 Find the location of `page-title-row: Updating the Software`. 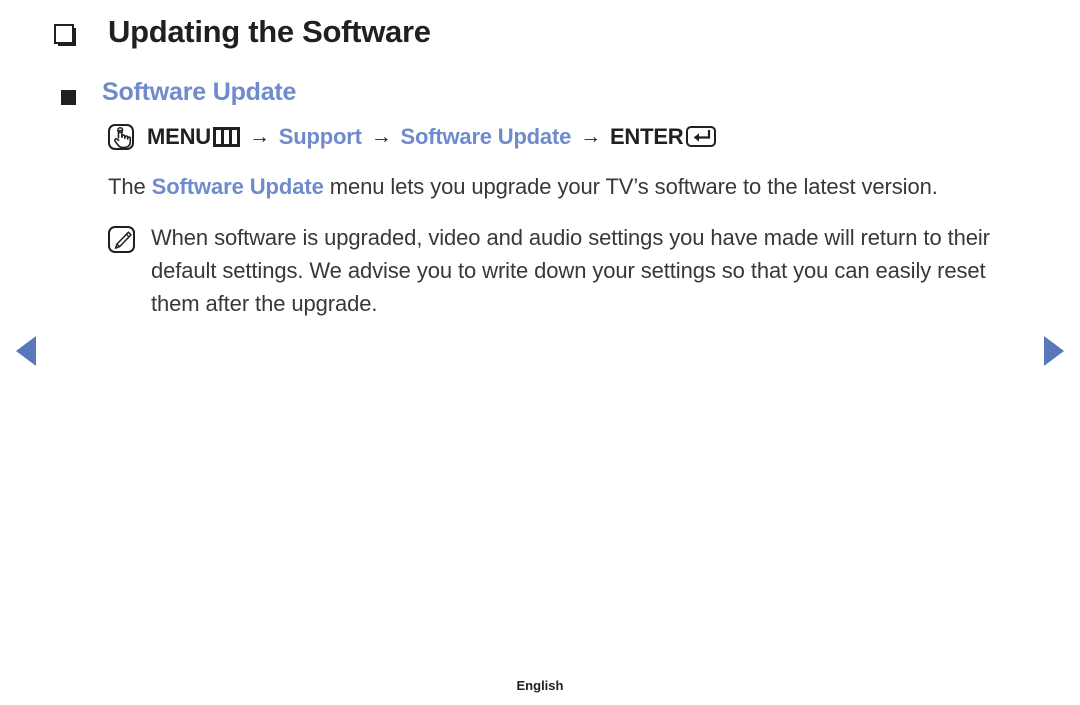

page-title-row: Updating the Software is located at coordinates (535, 29).